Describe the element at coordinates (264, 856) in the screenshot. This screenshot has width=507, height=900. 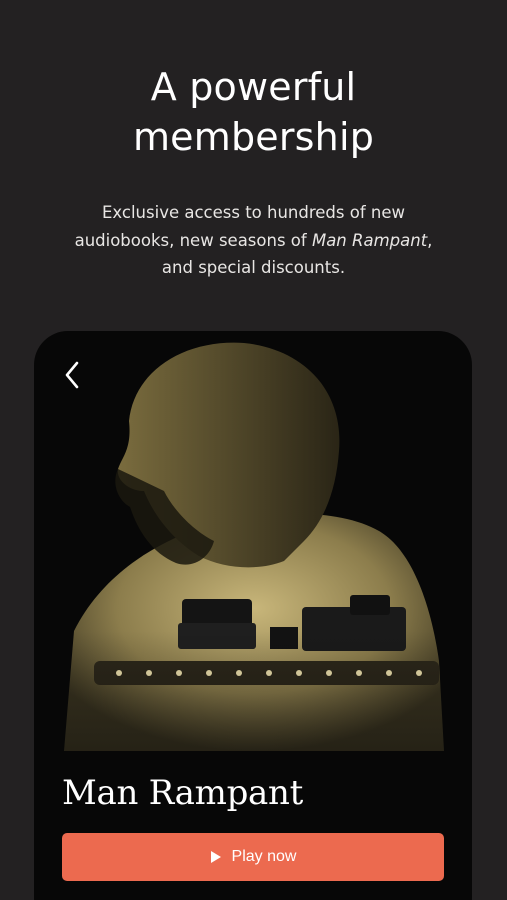
I see `play-now-label: Play now` at that location.